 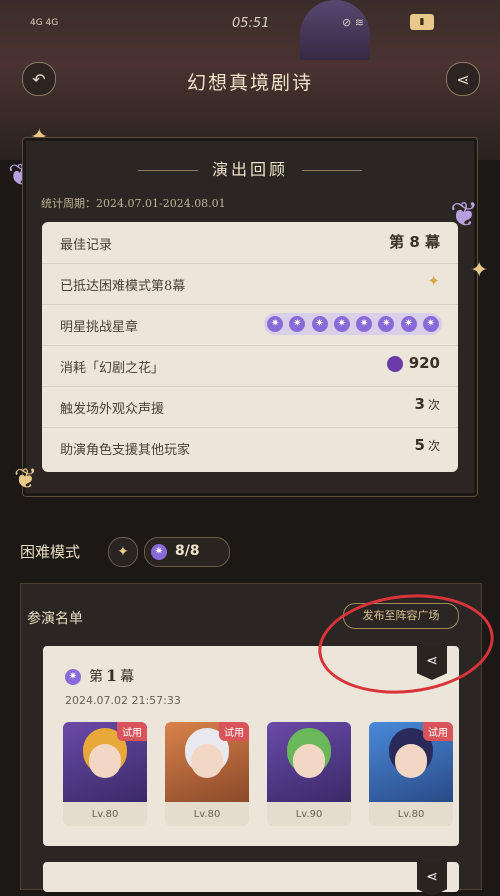 I want to click on star-medals: ✷ ✷ ✷ ✷ ✷ ✷ ✷ ✷, so click(x=353, y=324).